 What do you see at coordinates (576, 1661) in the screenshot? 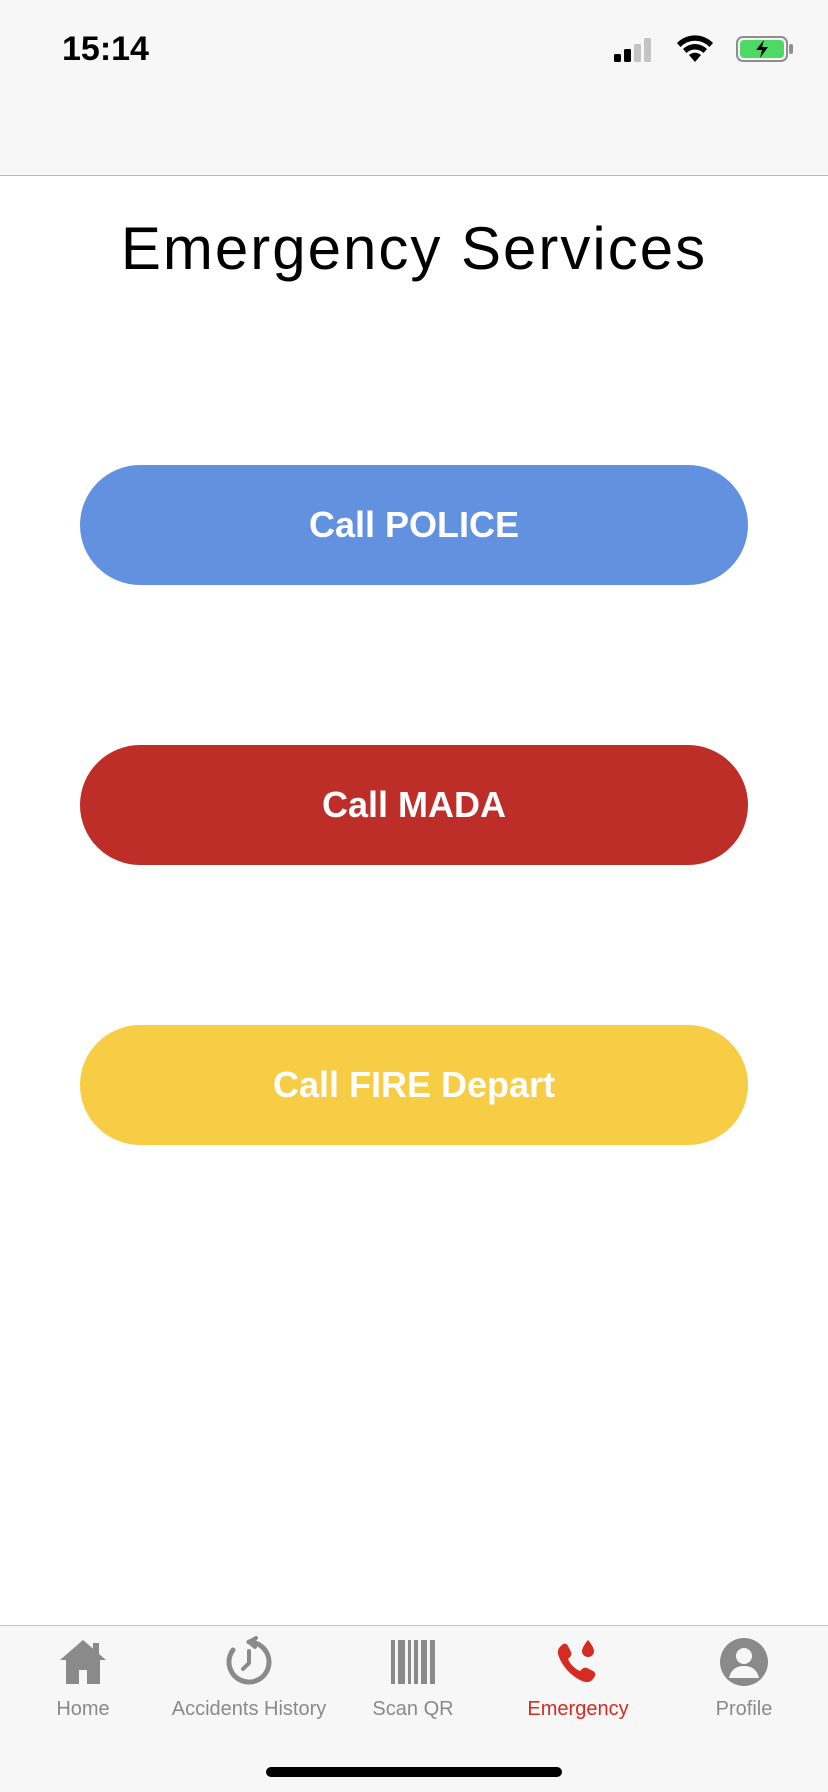
I see `emergency-phone-icon` at bounding box center [576, 1661].